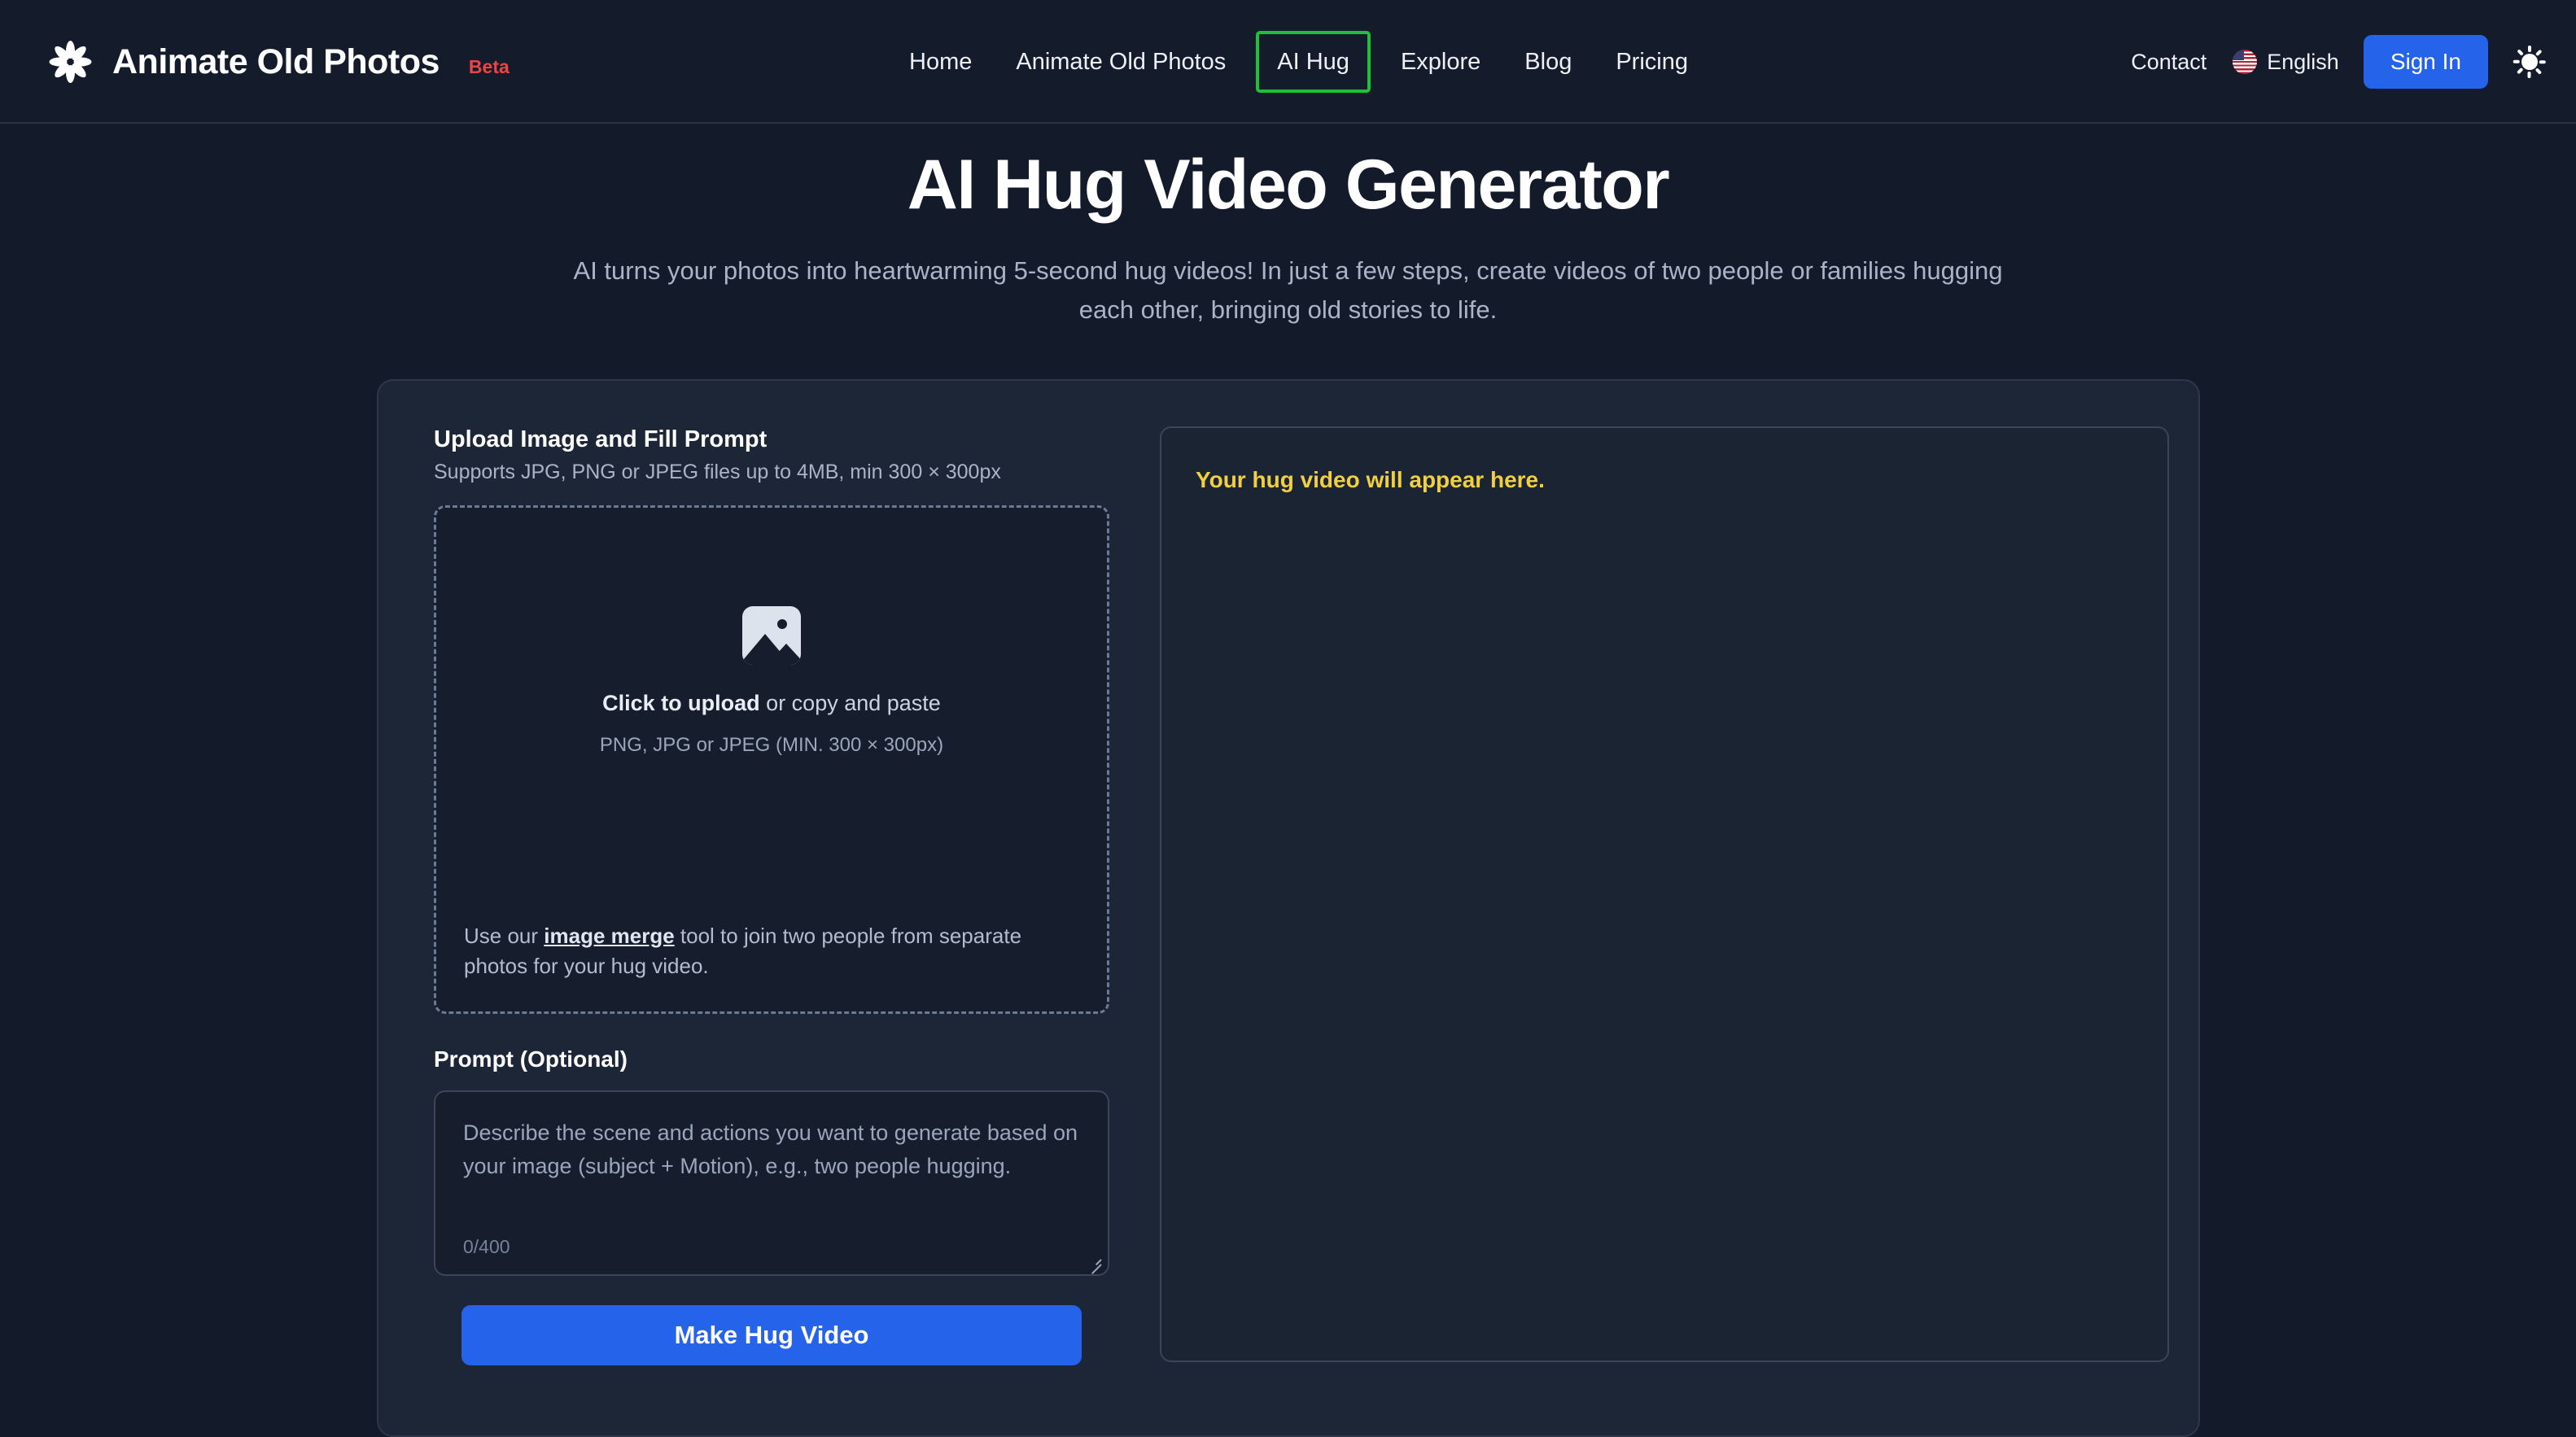  I want to click on brand-logo: Animate Old Photos Beta, so click(278, 62).